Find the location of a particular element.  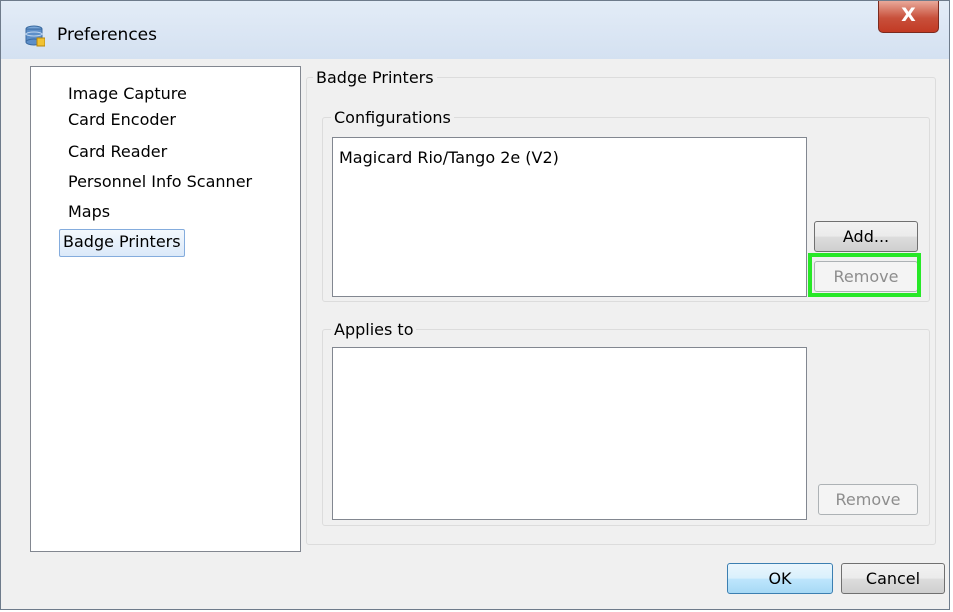

list-item: Magicard Rio/Tango 2e (V2) is located at coordinates (449, 157).